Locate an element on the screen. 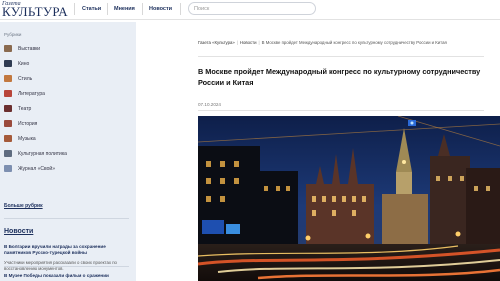 The image size is (500, 281). sidebar-item-style: Стиль is located at coordinates (66, 79).